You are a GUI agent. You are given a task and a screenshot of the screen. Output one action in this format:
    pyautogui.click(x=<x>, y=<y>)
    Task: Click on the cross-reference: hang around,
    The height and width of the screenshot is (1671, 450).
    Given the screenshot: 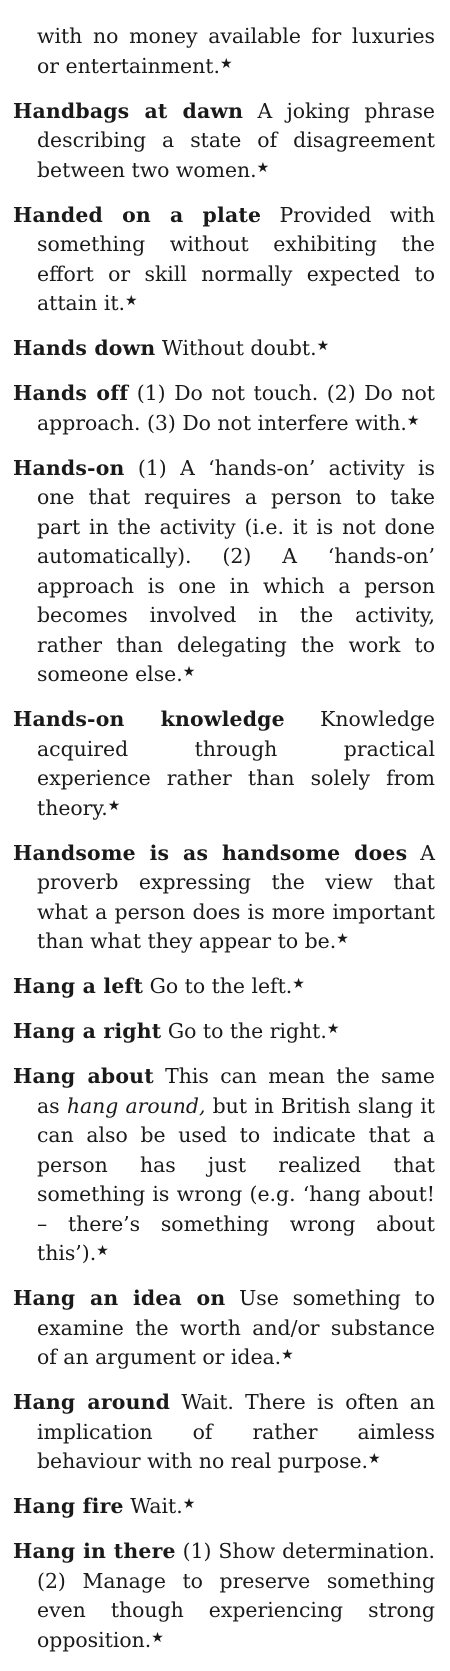 What is the action you would take?
    pyautogui.click(x=136, y=1105)
    